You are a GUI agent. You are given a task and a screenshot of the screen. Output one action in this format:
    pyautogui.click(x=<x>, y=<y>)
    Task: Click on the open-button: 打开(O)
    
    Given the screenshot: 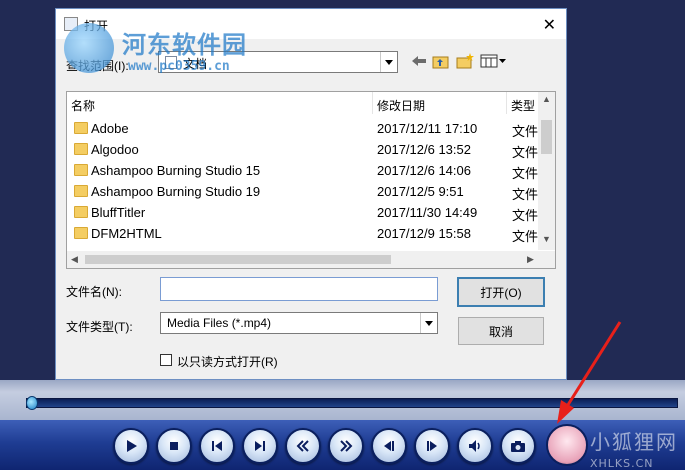 What is the action you would take?
    pyautogui.click(x=501, y=292)
    